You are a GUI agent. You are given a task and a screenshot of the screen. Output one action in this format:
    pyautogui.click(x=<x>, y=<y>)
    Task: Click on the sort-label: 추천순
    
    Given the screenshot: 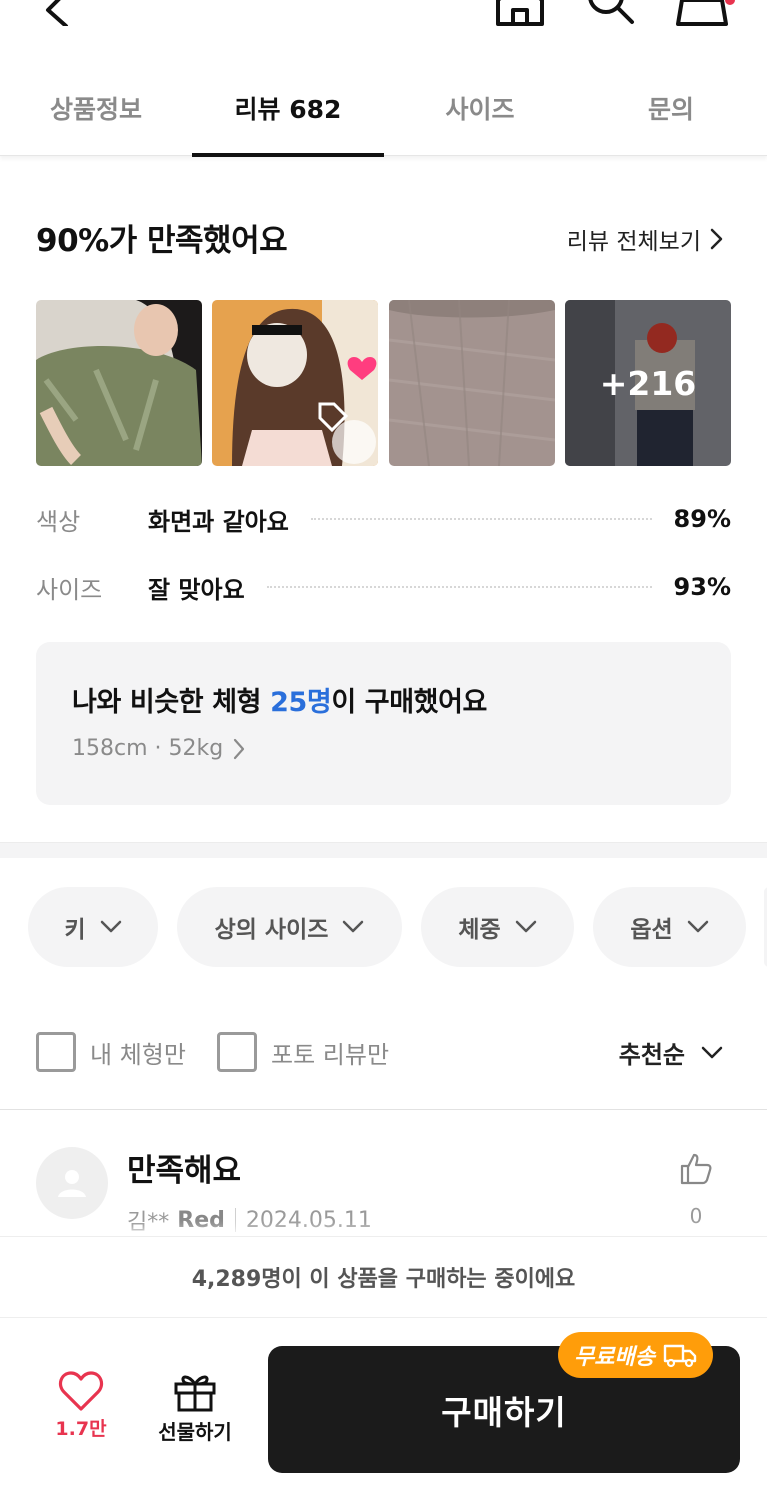 What is the action you would take?
    pyautogui.click(x=651, y=1055)
    